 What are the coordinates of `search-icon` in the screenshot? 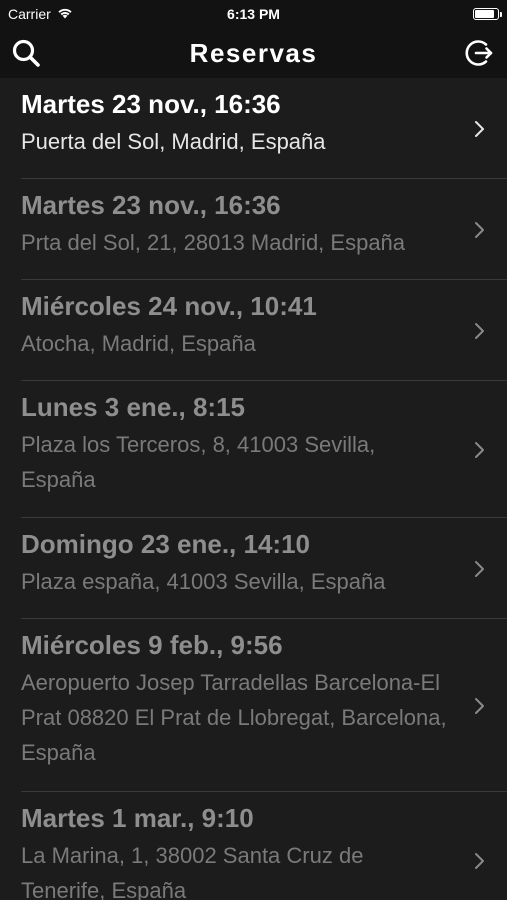 It's located at (26, 53).